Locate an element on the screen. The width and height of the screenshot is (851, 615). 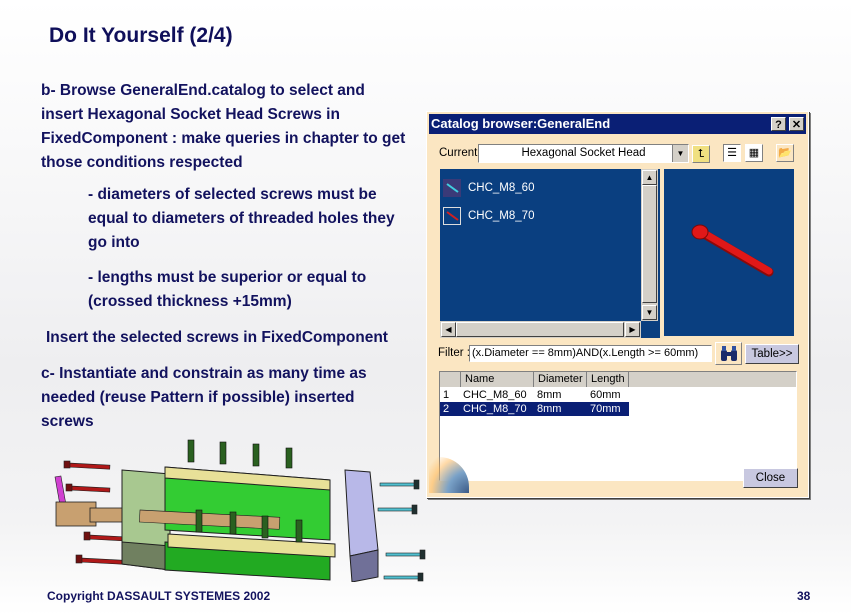
list-item-label: CHC_M8_70 is located at coordinates (501, 216).